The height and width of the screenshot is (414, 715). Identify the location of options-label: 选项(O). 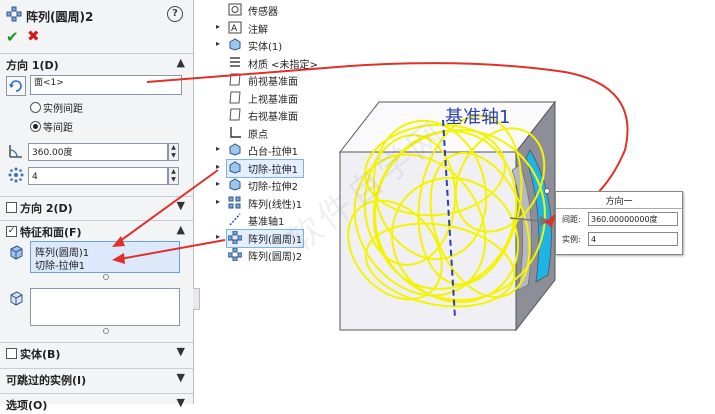
(27, 405).